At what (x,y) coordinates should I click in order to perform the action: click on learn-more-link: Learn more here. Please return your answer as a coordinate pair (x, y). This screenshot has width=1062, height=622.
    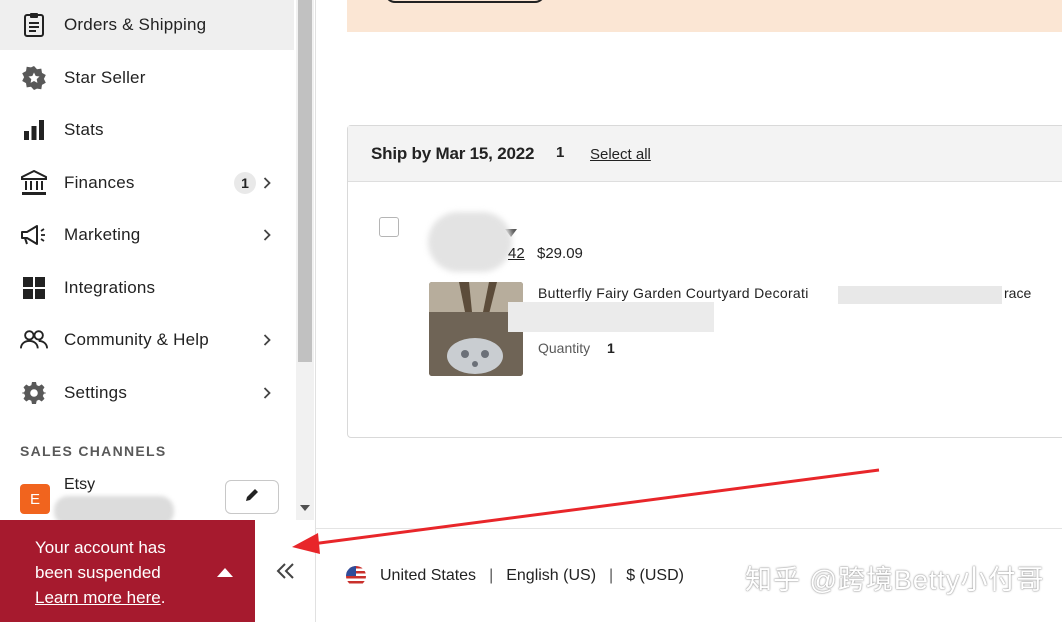
    Looking at the image, I should click on (98, 597).